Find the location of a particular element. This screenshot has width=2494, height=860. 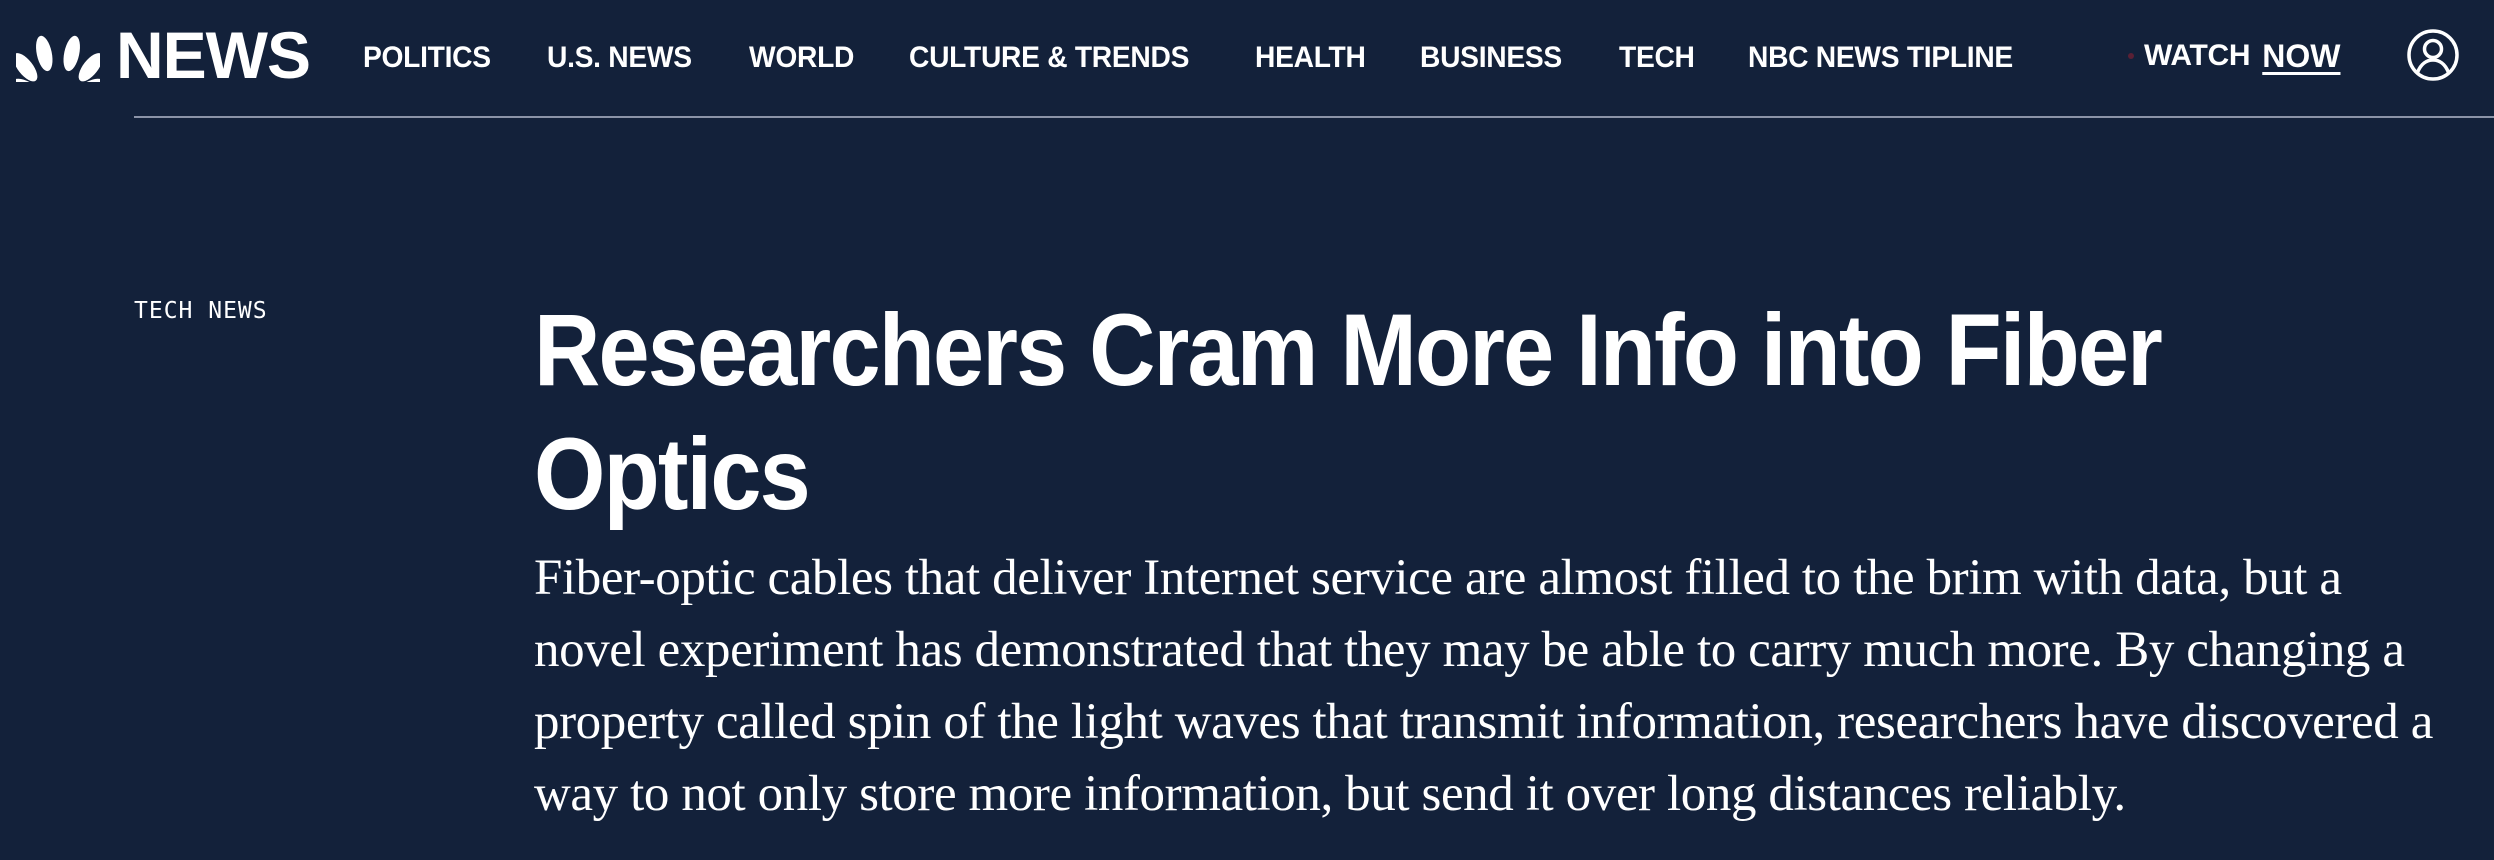

nav-item-world: WORLD is located at coordinates (801, 58).